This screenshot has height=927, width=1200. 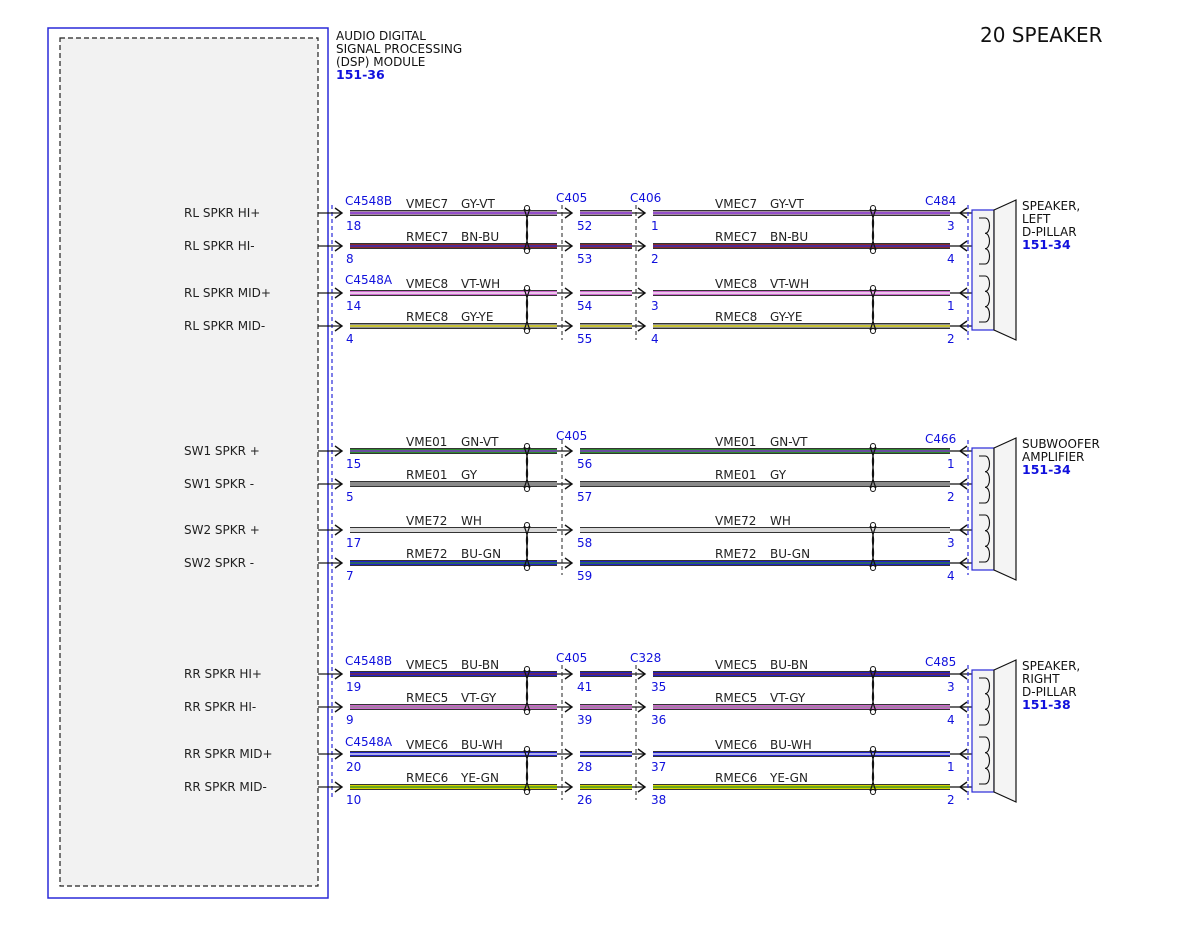 I want to click on pin-number: 52, so click(x=584, y=226).